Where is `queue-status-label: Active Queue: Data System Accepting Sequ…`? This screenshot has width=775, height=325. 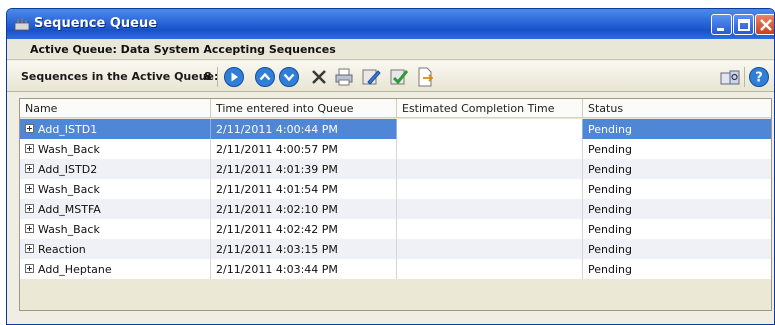
queue-status-label: Active Queue: Data System Accepting Sequ… is located at coordinates (390, 49).